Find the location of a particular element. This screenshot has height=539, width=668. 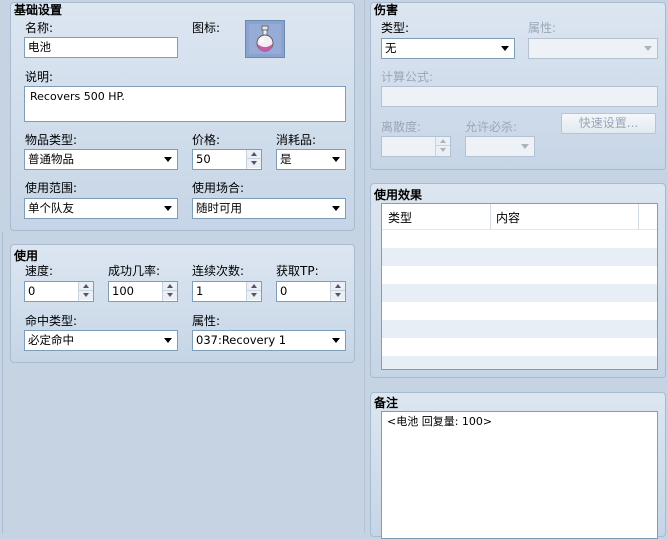

name-label: 名称: is located at coordinates (39, 28).